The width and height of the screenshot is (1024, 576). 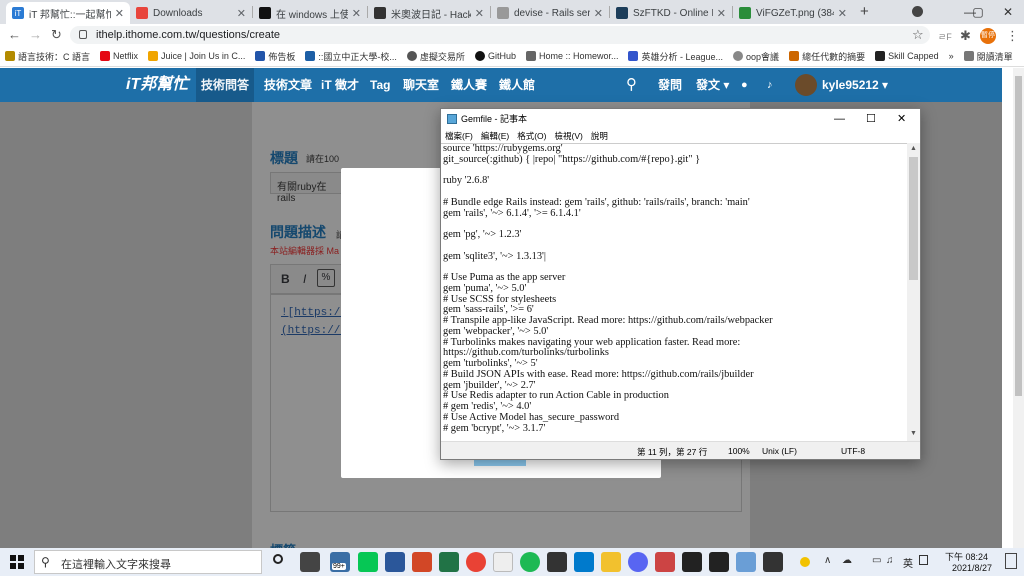 What do you see at coordinates (459, 136) in the screenshot?
I see `menu-file: 檔案(F)` at bounding box center [459, 136].